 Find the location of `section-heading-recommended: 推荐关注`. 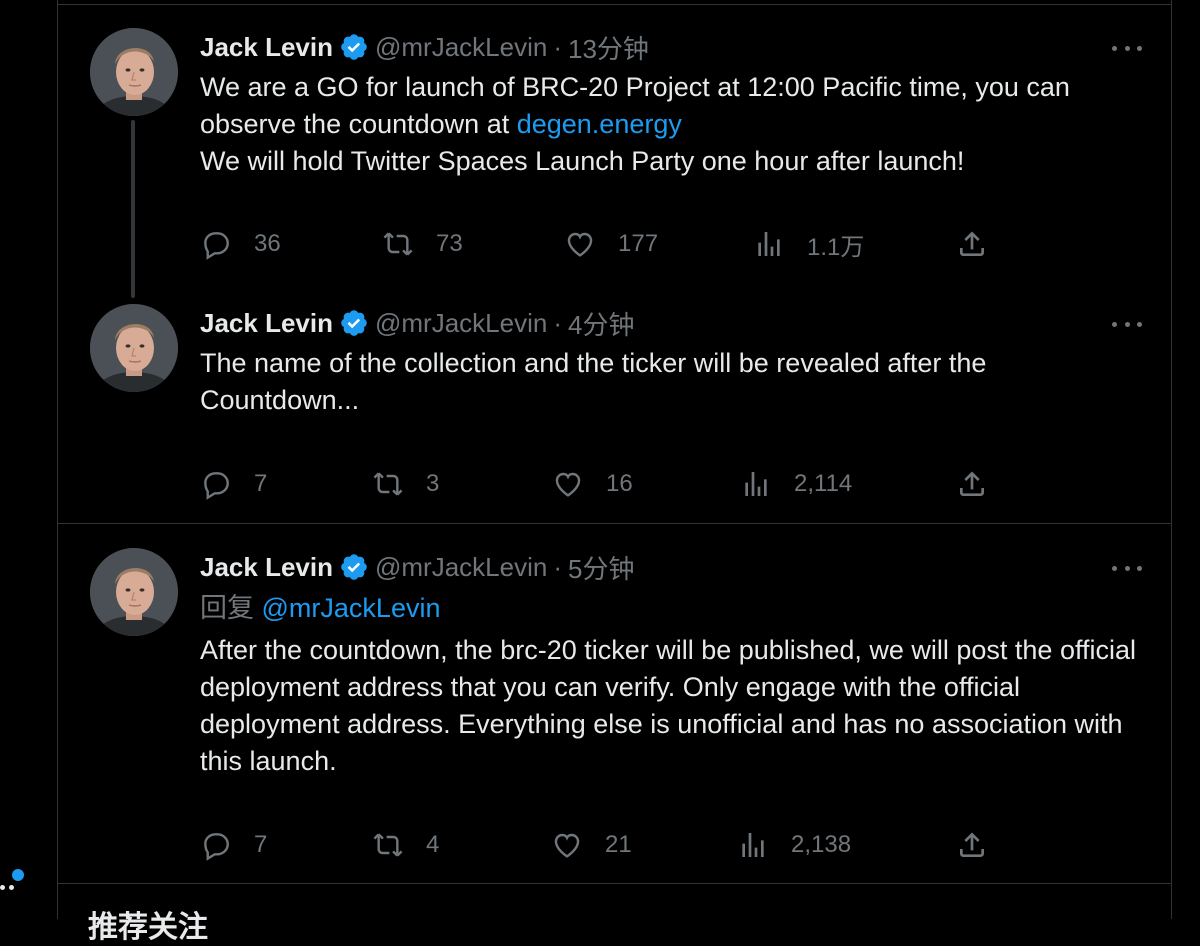

section-heading-recommended: 推荐关注 is located at coordinates (148, 927).